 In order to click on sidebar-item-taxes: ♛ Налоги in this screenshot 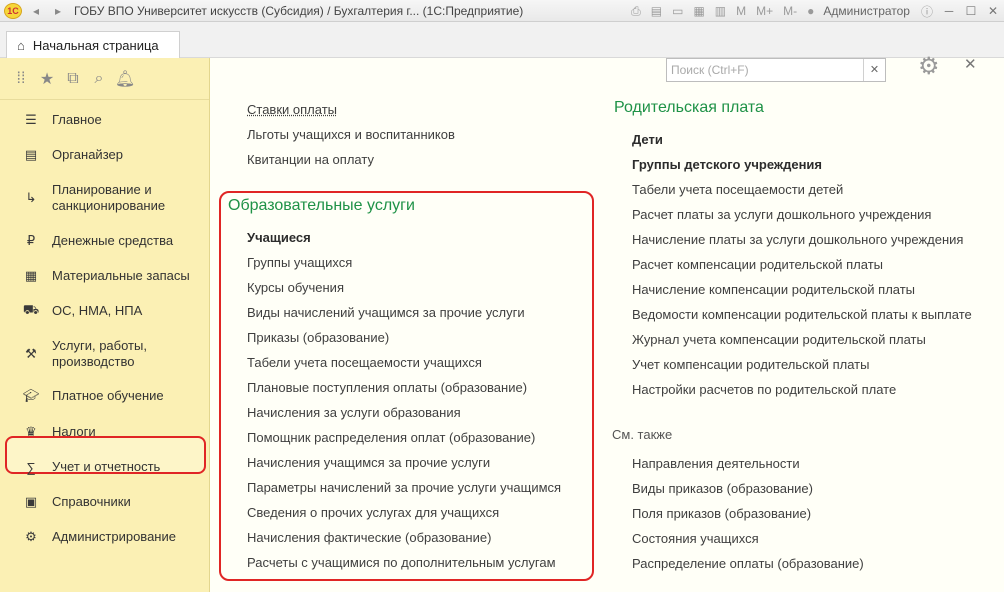, I will do `click(105, 432)`.